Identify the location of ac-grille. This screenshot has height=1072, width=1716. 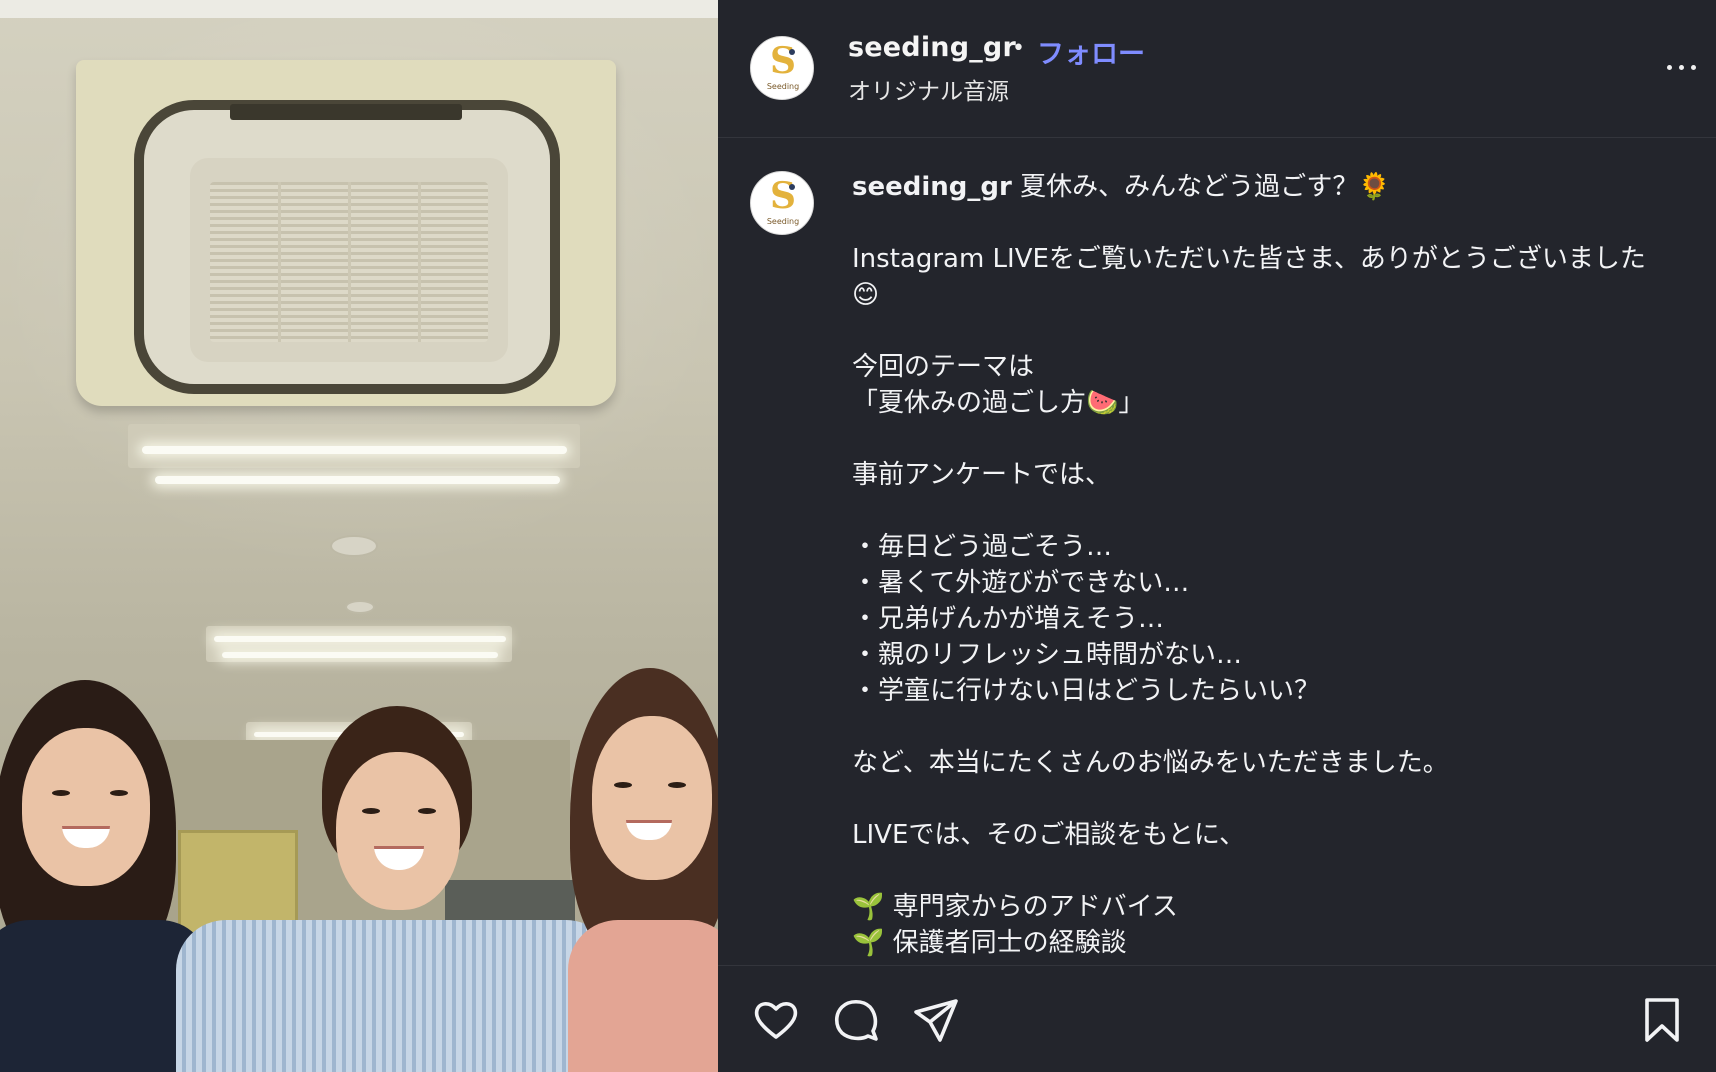
(349, 262).